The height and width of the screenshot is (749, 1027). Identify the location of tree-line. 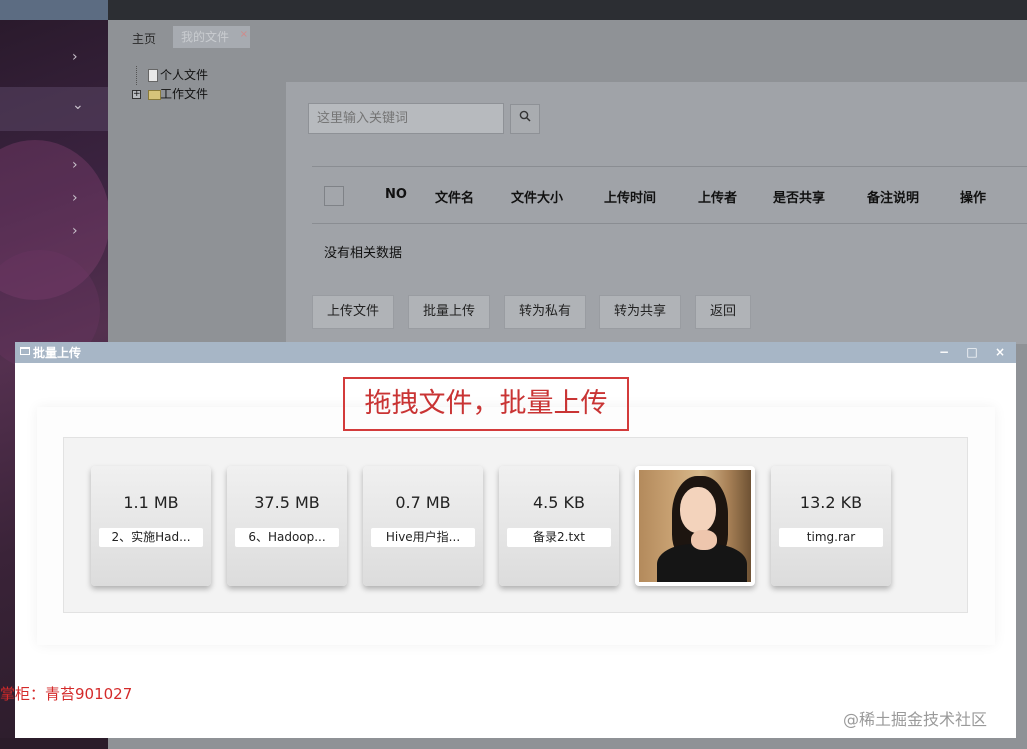
(136, 75).